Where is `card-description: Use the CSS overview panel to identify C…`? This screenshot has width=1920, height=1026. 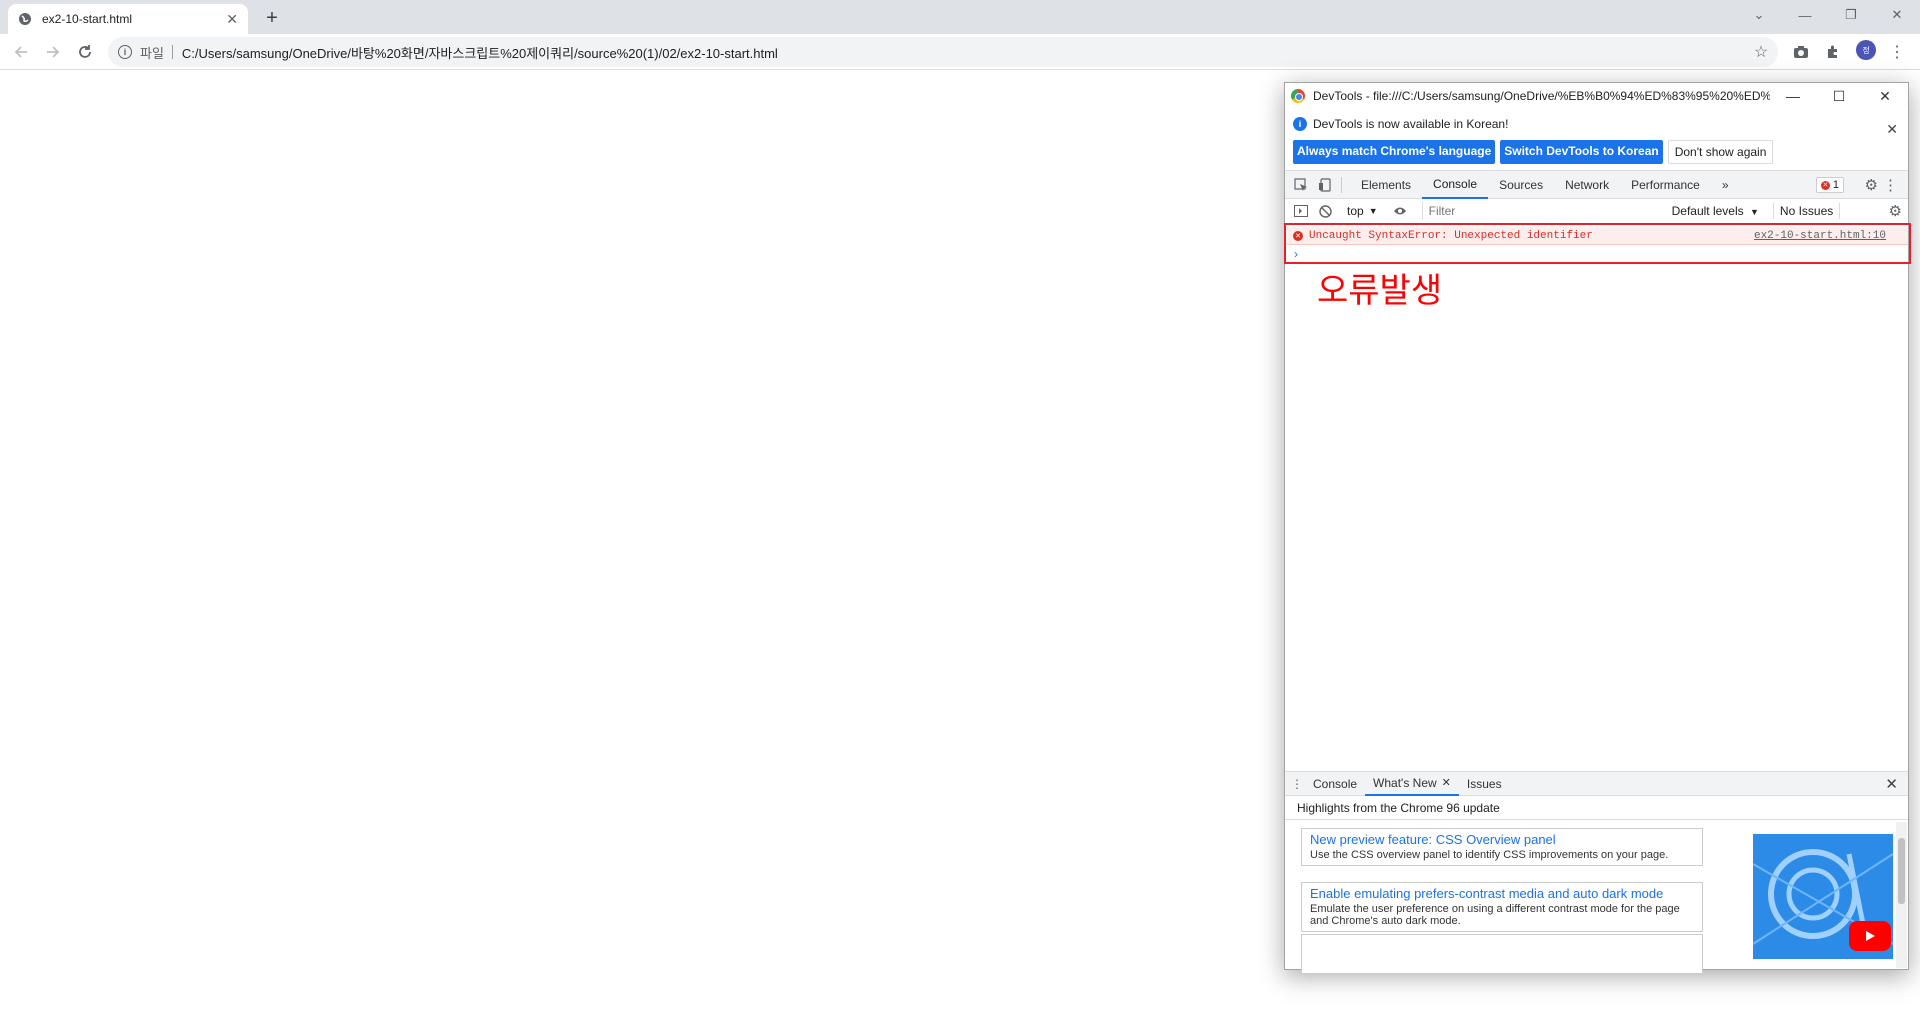 card-description: Use the CSS overview panel to identify C… is located at coordinates (1489, 855).